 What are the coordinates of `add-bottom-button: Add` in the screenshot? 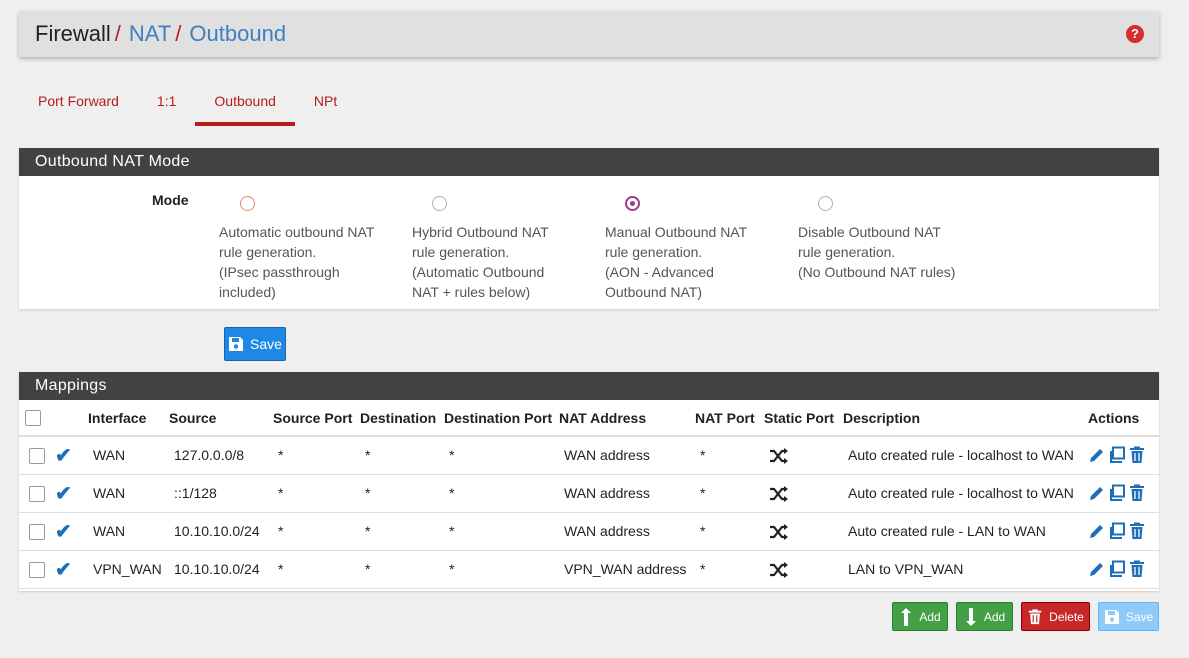 It's located at (984, 616).